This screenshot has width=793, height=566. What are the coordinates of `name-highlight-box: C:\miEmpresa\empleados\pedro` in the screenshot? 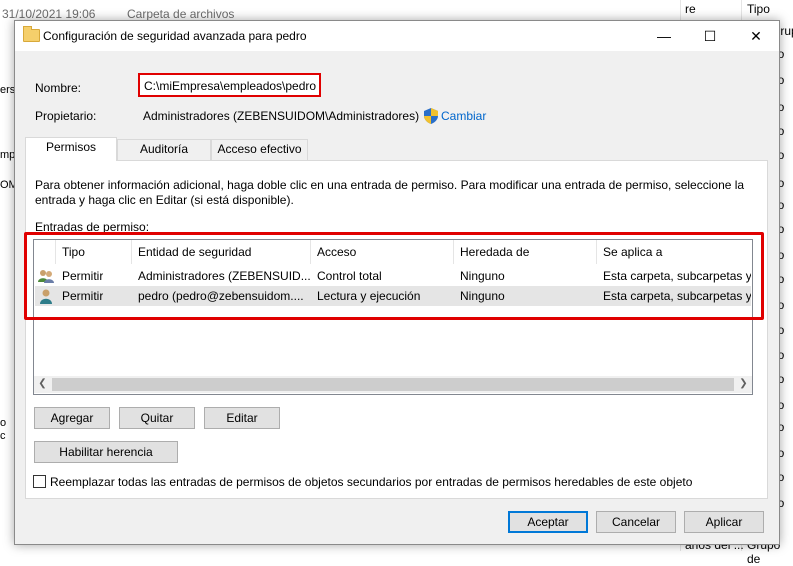 It's located at (229, 85).